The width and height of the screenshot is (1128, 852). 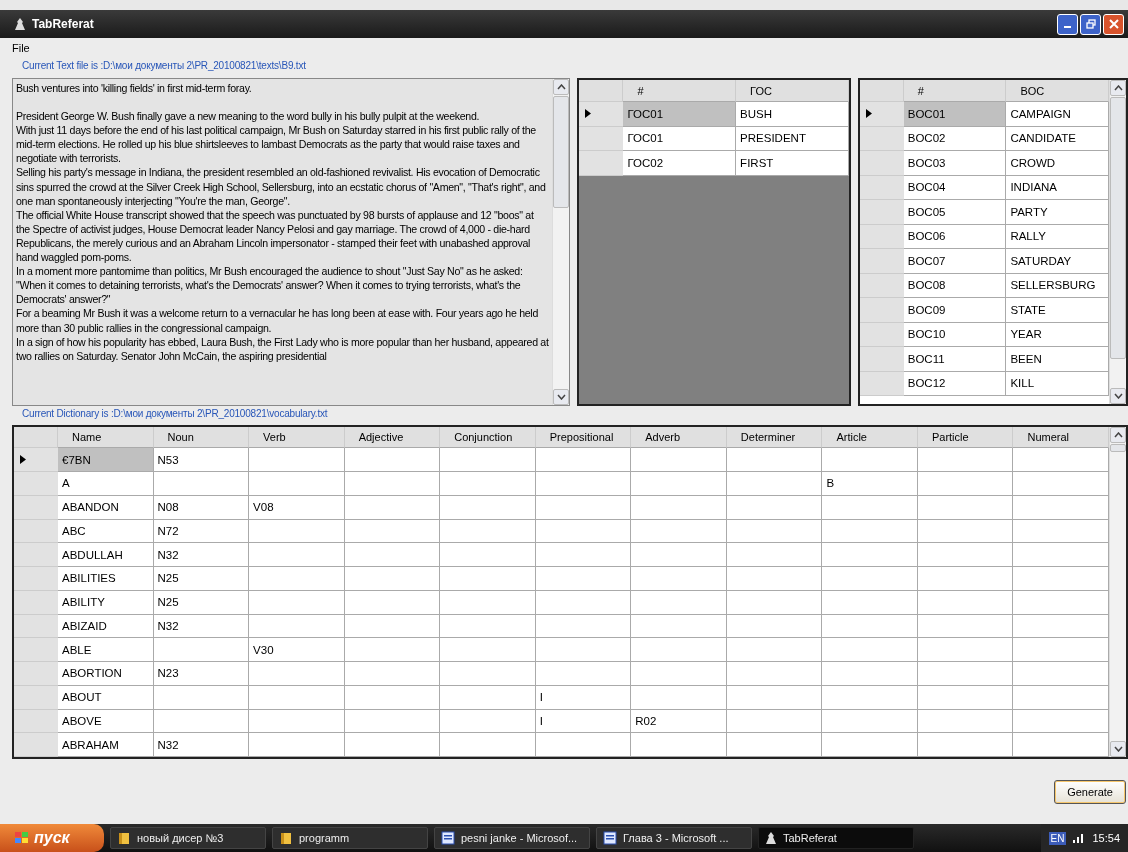 I want to click on table-cell: ГОС02, so click(x=680, y=163).